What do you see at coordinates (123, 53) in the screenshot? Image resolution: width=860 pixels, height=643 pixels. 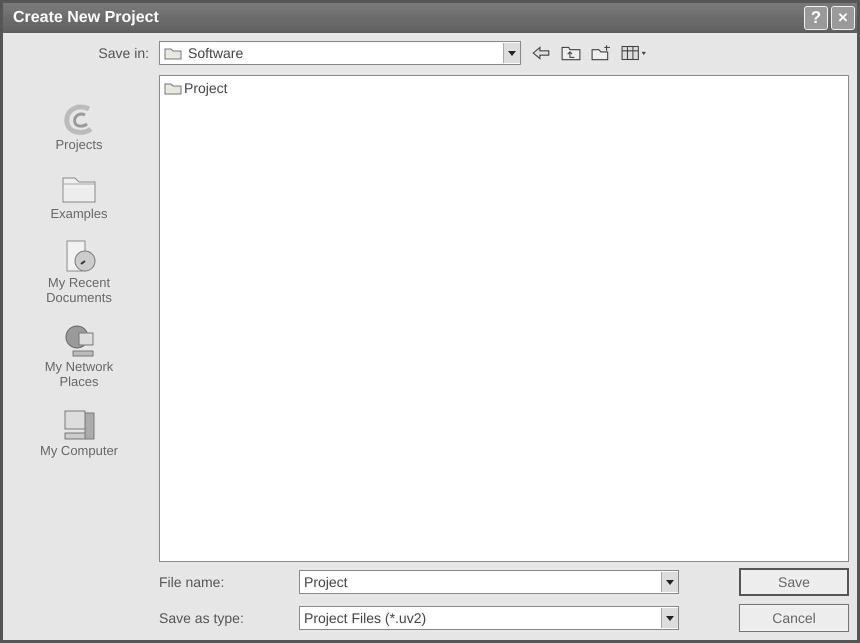 I see `save-in-label: Save in:` at bounding box center [123, 53].